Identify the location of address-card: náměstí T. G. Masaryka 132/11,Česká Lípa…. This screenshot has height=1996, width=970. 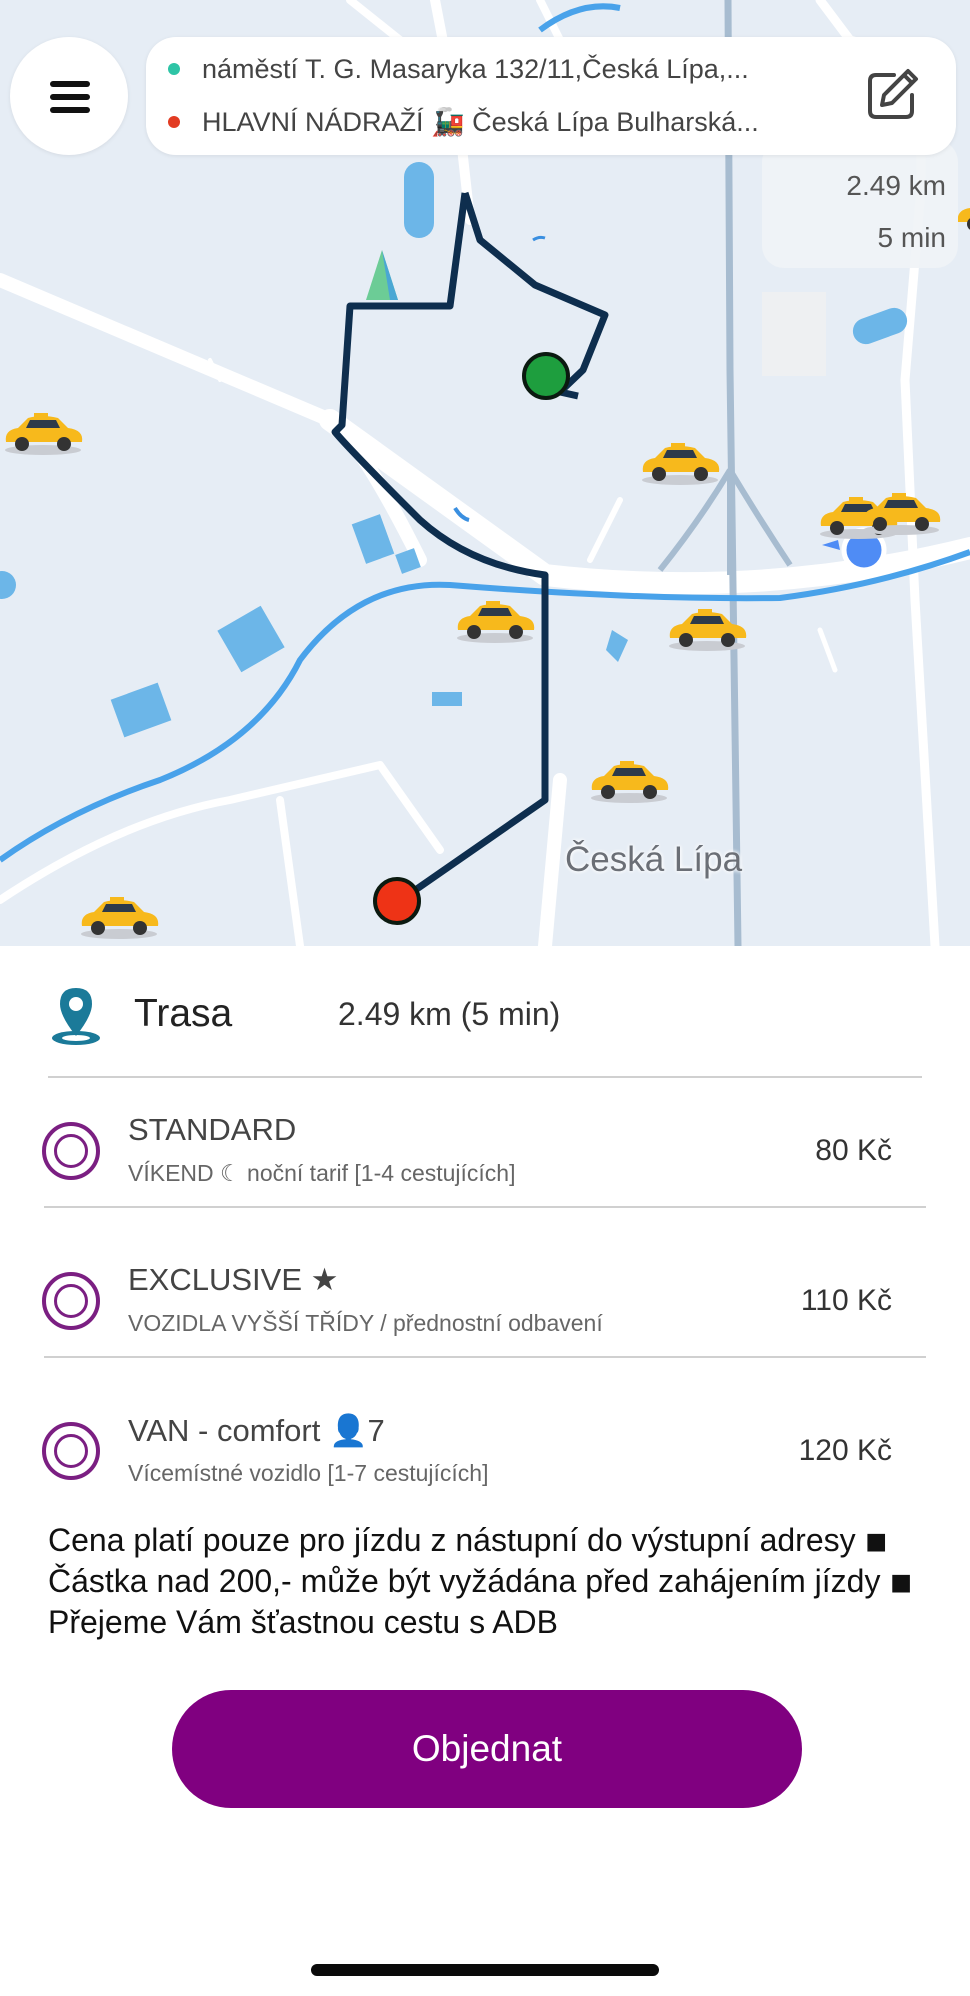
(551, 96).